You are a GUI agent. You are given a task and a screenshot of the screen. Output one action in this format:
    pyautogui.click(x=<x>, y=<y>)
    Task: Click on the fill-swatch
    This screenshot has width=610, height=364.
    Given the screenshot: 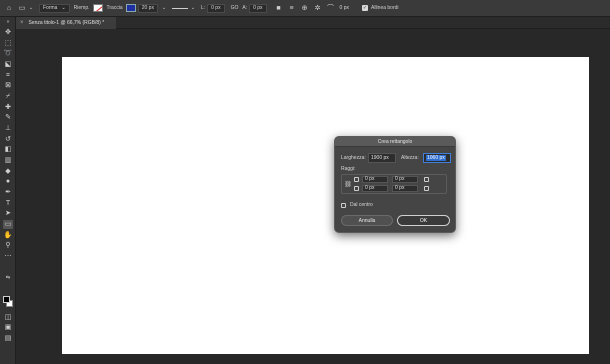 What is the action you would take?
    pyautogui.click(x=97, y=8)
    